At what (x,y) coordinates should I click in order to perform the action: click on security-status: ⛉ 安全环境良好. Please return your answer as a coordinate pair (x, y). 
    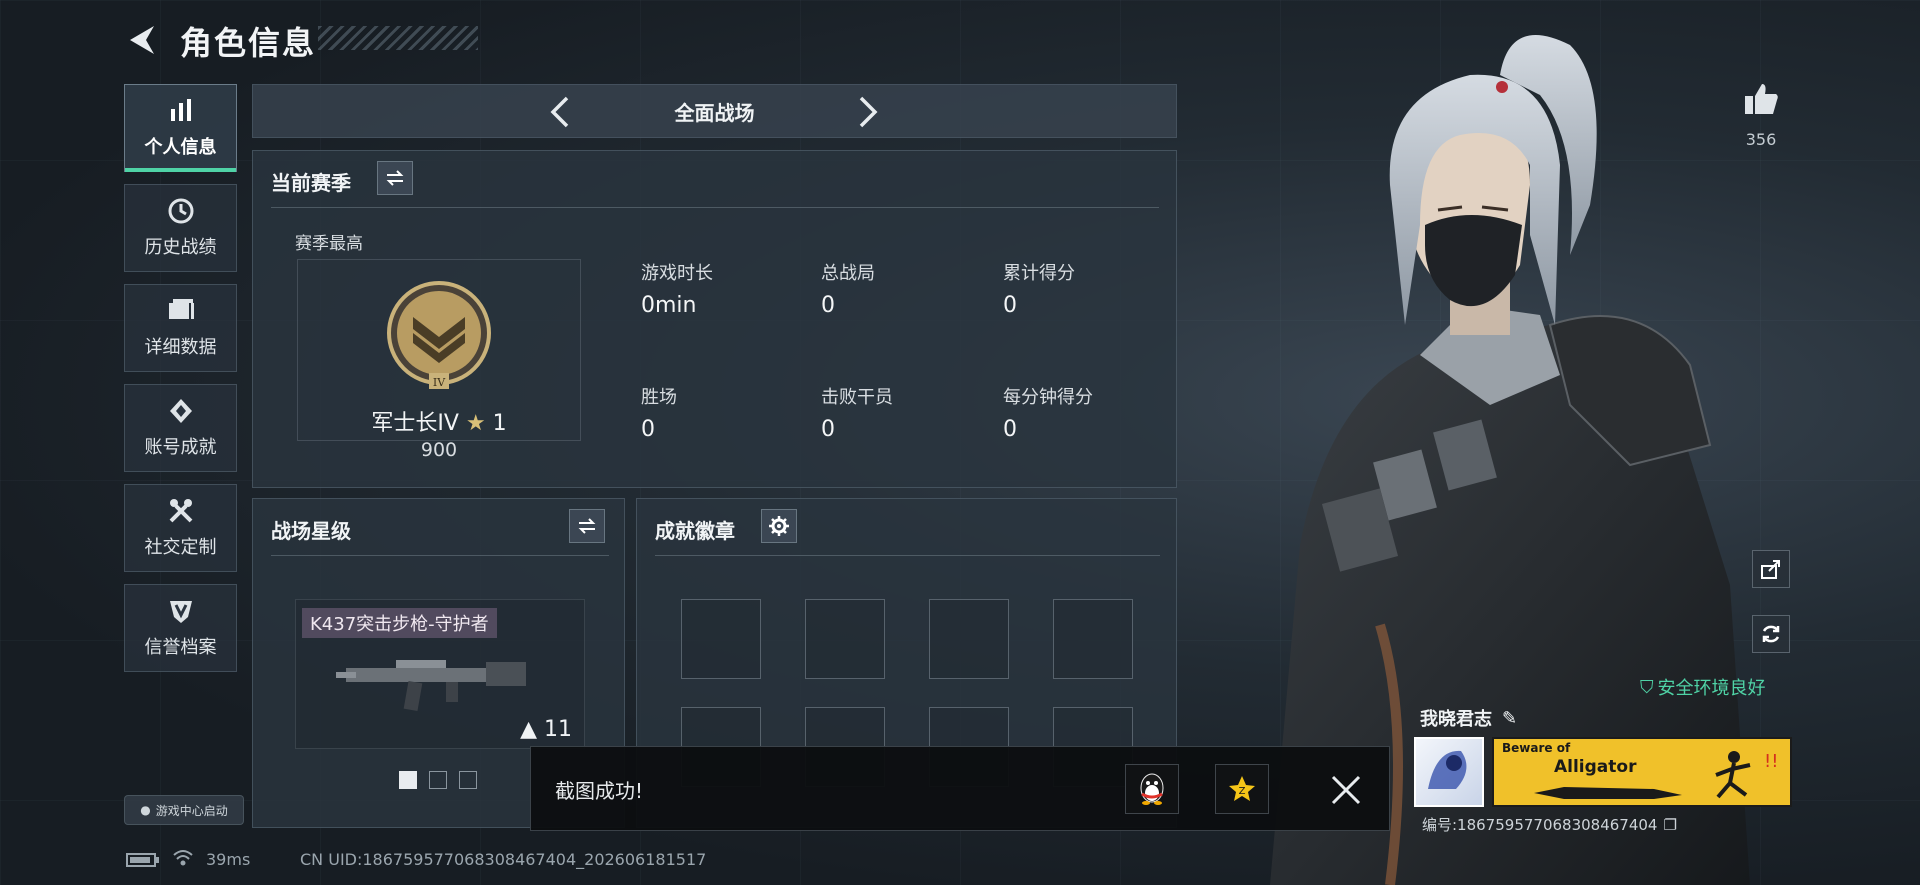
    Looking at the image, I should click on (1703, 687).